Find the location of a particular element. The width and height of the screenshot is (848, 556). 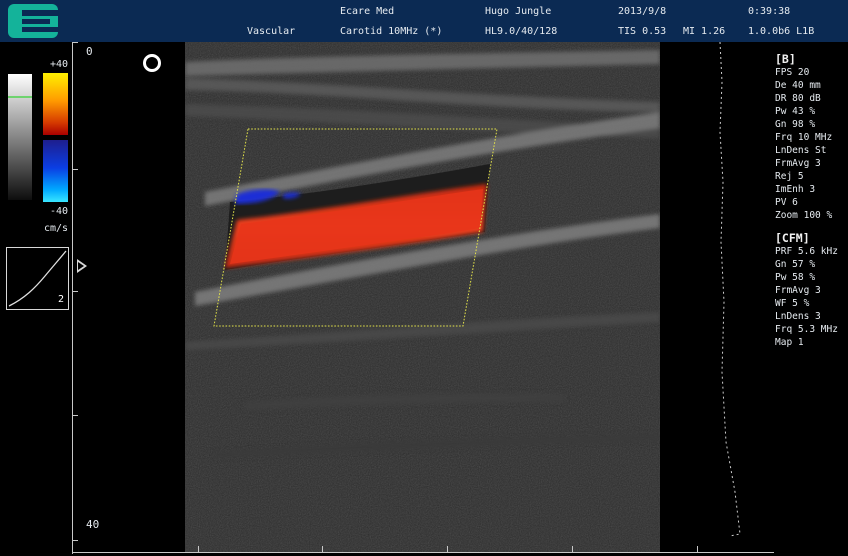

curve-value: 2 is located at coordinates (61, 299).